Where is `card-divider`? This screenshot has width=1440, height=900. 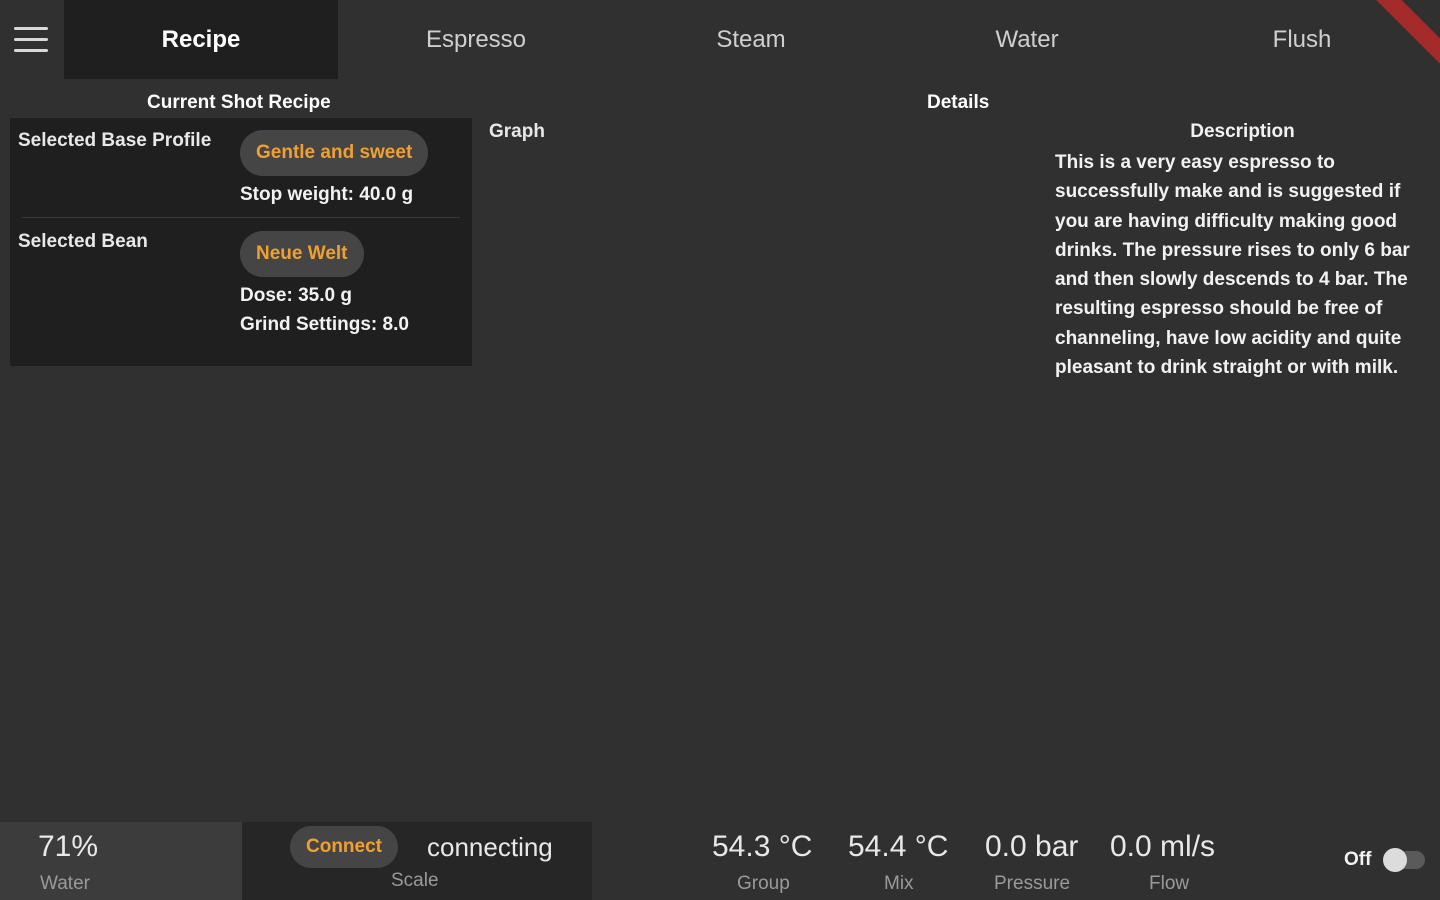
card-divider is located at coordinates (241, 217).